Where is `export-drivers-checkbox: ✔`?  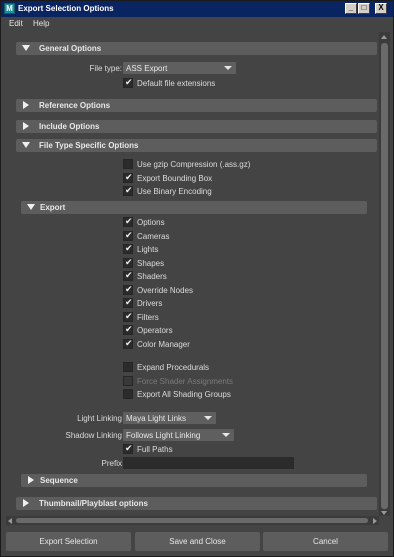
export-drivers-checkbox: ✔ is located at coordinates (128, 302).